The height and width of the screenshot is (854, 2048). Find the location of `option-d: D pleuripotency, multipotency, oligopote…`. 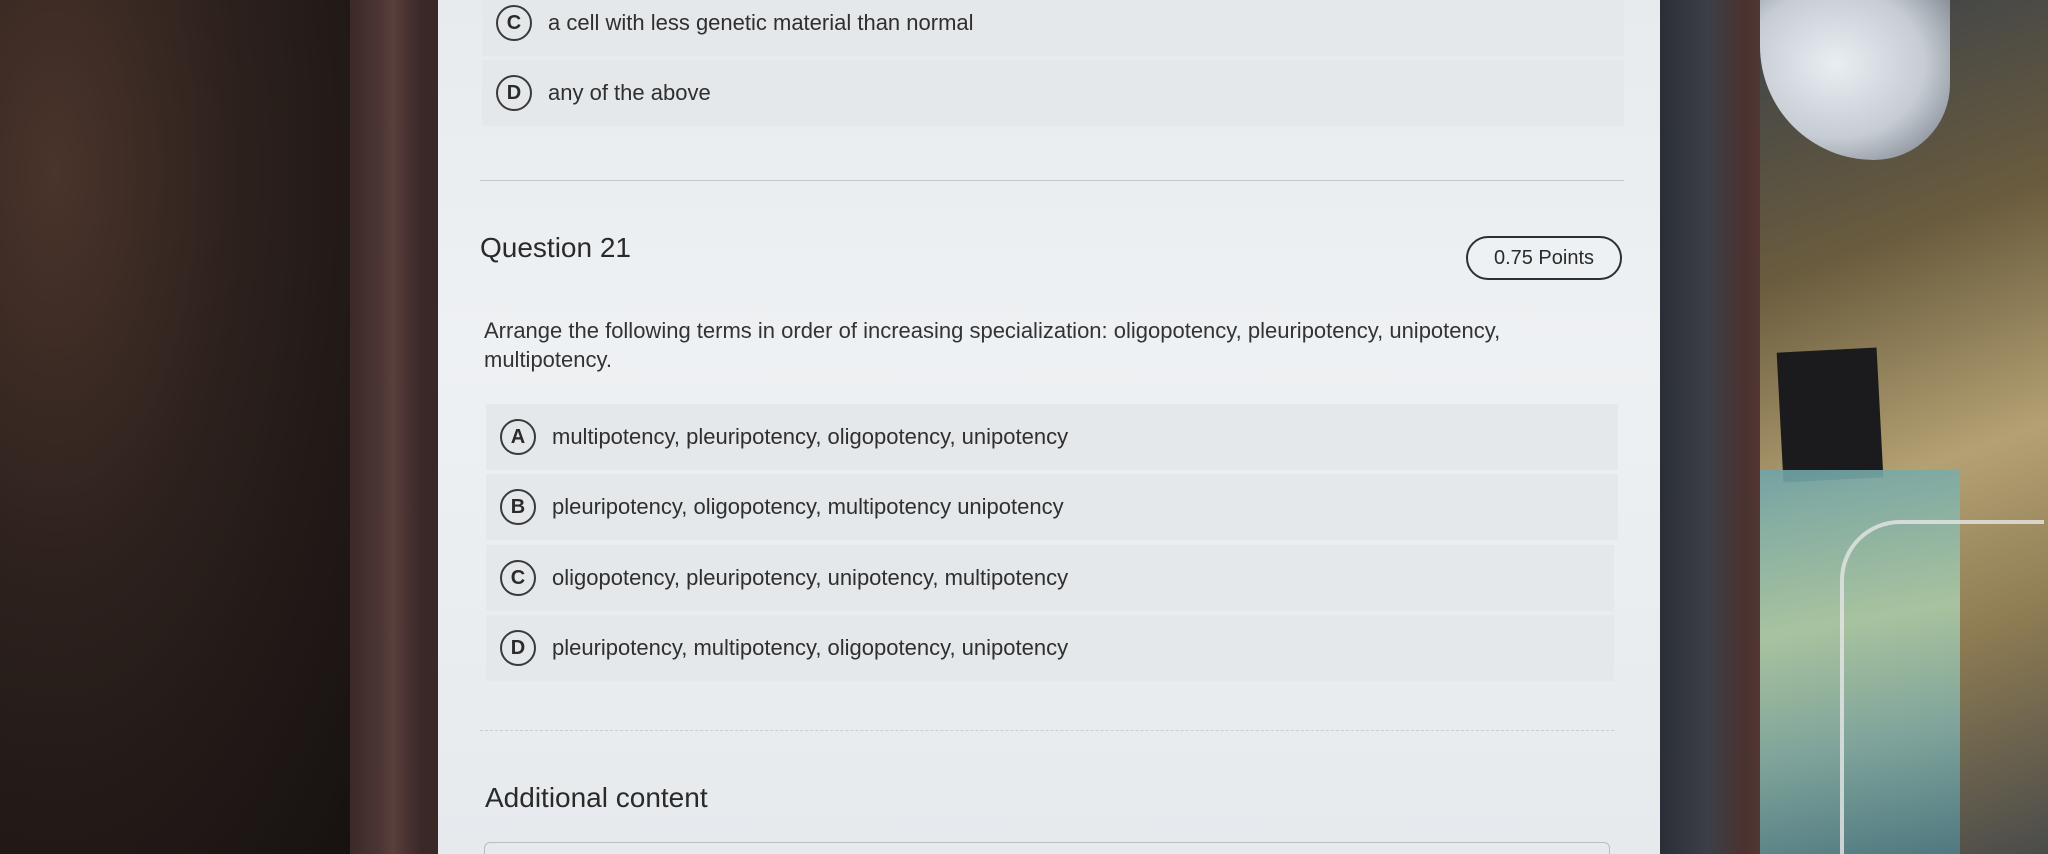

option-d: D pleuripotency, multipotency, oligopote… is located at coordinates (1050, 648).